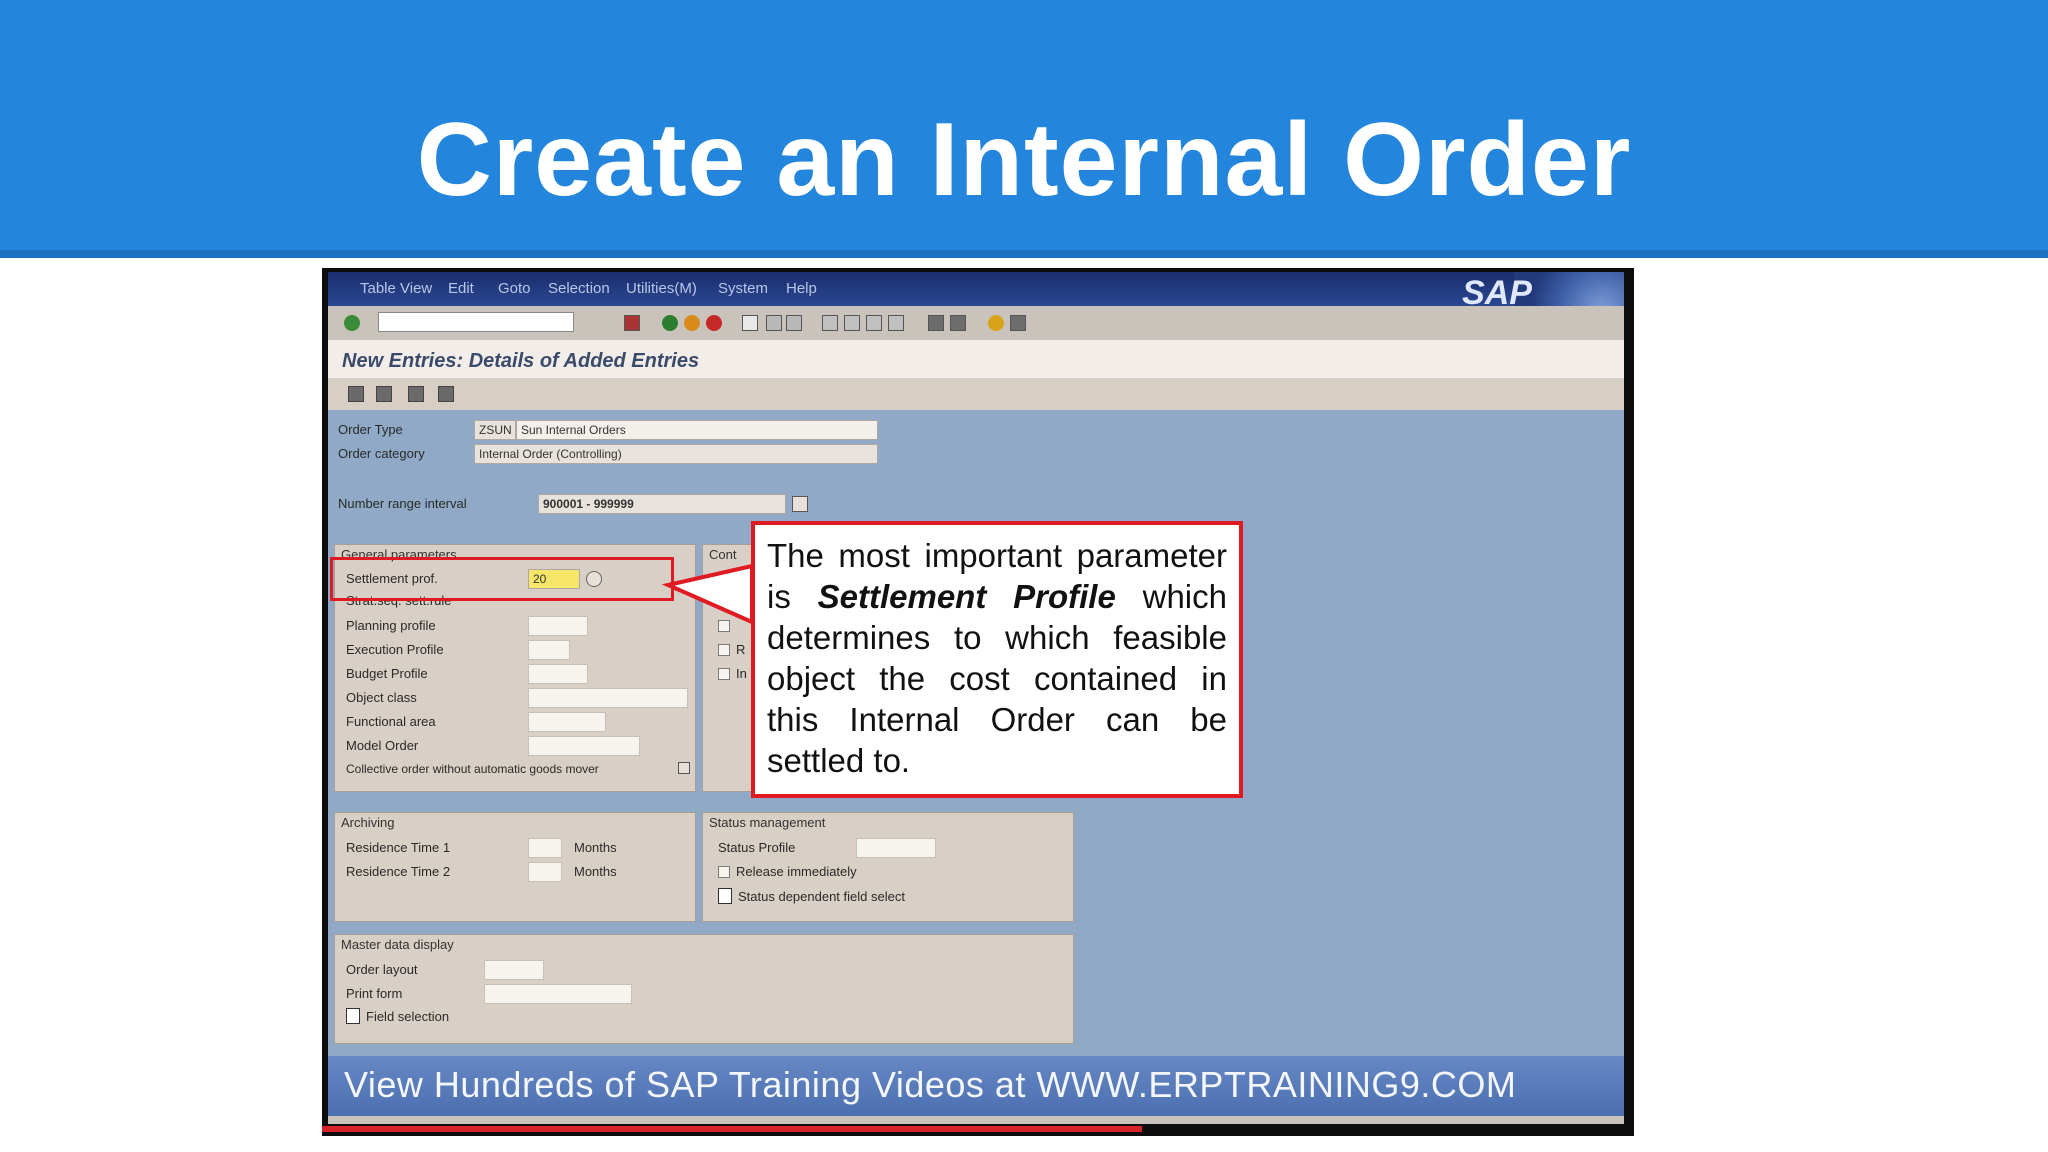  What do you see at coordinates (397, 944) in the screenshot?
I see `master-data-title: Master data display` at bounding box center [397, 944].